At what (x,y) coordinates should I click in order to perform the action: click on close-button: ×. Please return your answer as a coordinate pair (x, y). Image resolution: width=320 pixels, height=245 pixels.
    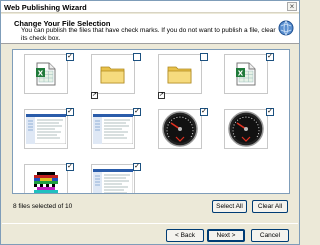
    Looking at the image, I should click on (292, 6).